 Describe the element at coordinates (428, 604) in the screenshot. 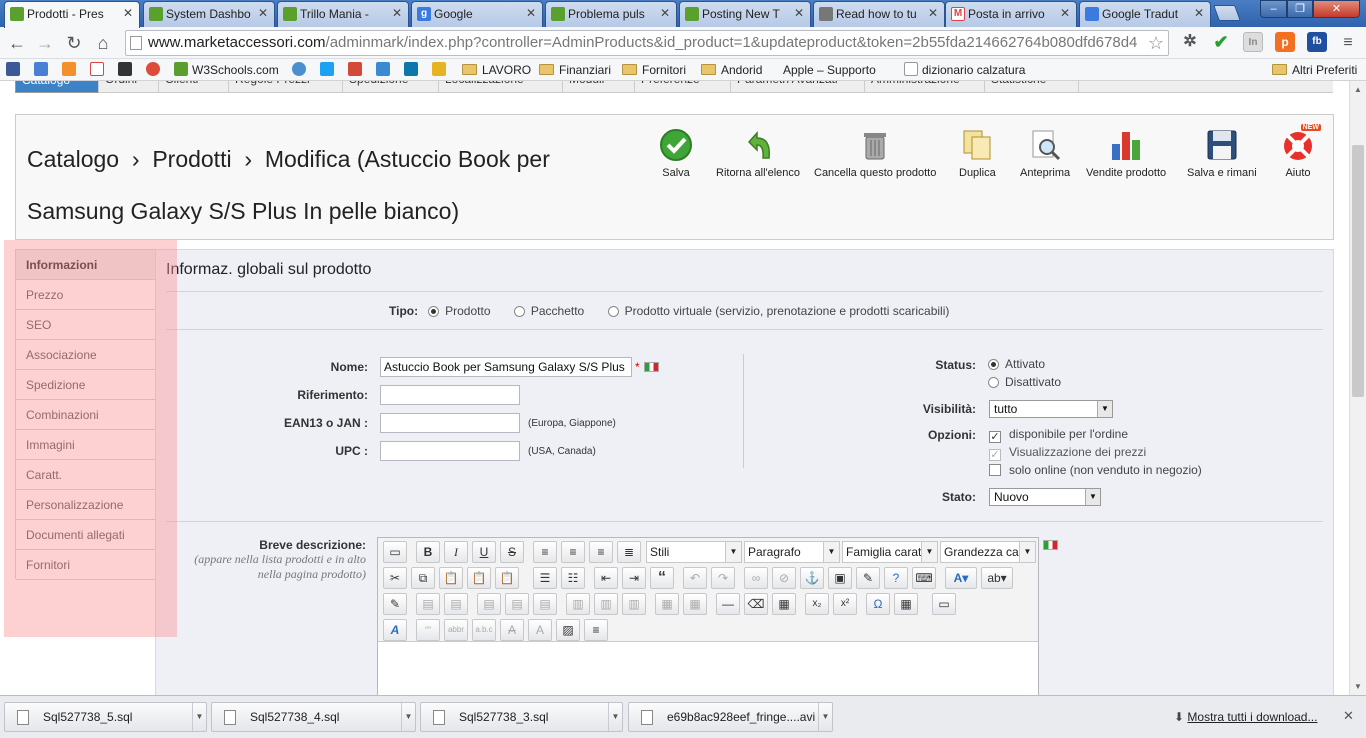

I see `table-row-props-icon: ▤` at that location.